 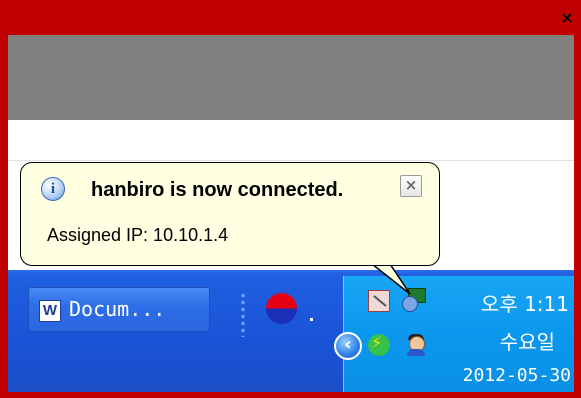 I want to click on show-hidden-icons-chevron-icon: ‹, so click(x=348, y=346).